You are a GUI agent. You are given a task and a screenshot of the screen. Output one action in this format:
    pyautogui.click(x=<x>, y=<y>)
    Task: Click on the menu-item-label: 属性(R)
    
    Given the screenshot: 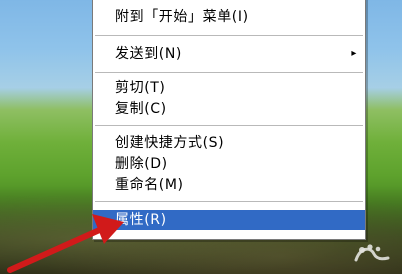 What is the action you would take?
    pyautogui.click(x=141, y=220)
    